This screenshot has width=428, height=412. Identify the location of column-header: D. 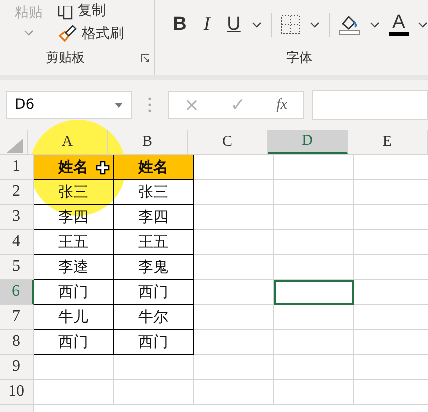
(308, 142).